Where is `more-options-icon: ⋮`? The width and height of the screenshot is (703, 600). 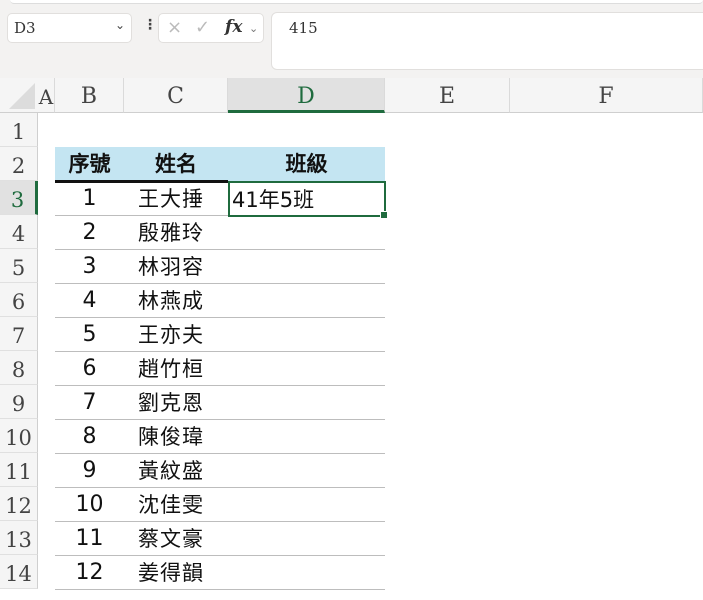 more-options-icon: ⋮ is located at coordinates (150, 25).